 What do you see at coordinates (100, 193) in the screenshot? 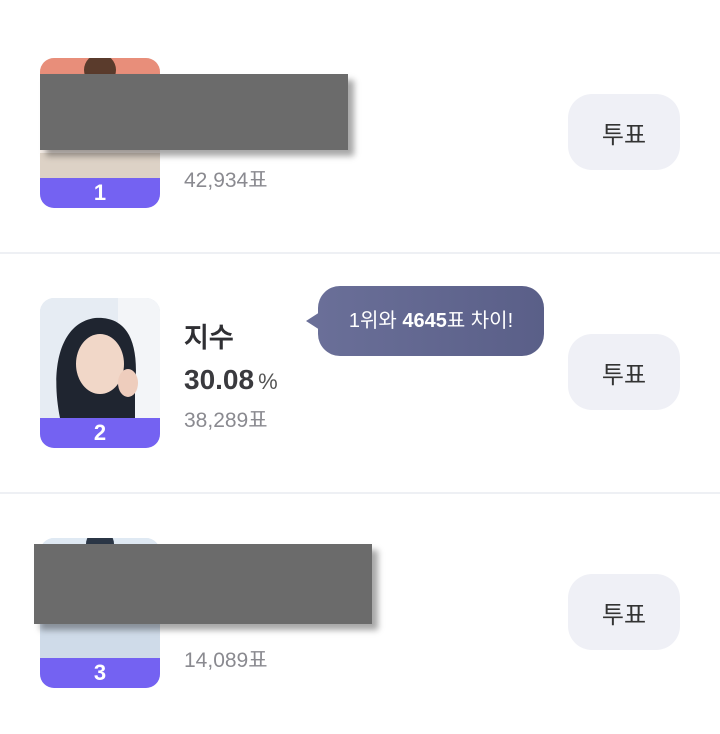
I see `rank-badge: 1` at bounding box center [100, 193].